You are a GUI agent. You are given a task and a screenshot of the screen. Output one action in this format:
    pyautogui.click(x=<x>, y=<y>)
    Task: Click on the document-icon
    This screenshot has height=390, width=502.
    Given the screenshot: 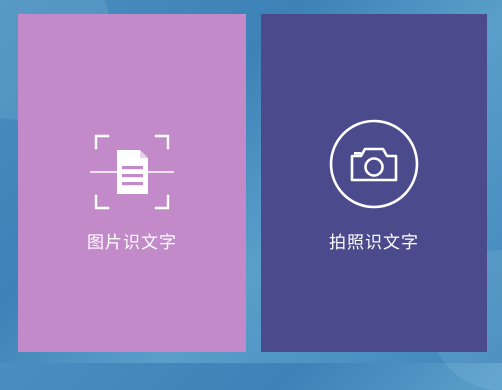 What is the action you would take?
    pyautogui.click(x=132, y=172)
    